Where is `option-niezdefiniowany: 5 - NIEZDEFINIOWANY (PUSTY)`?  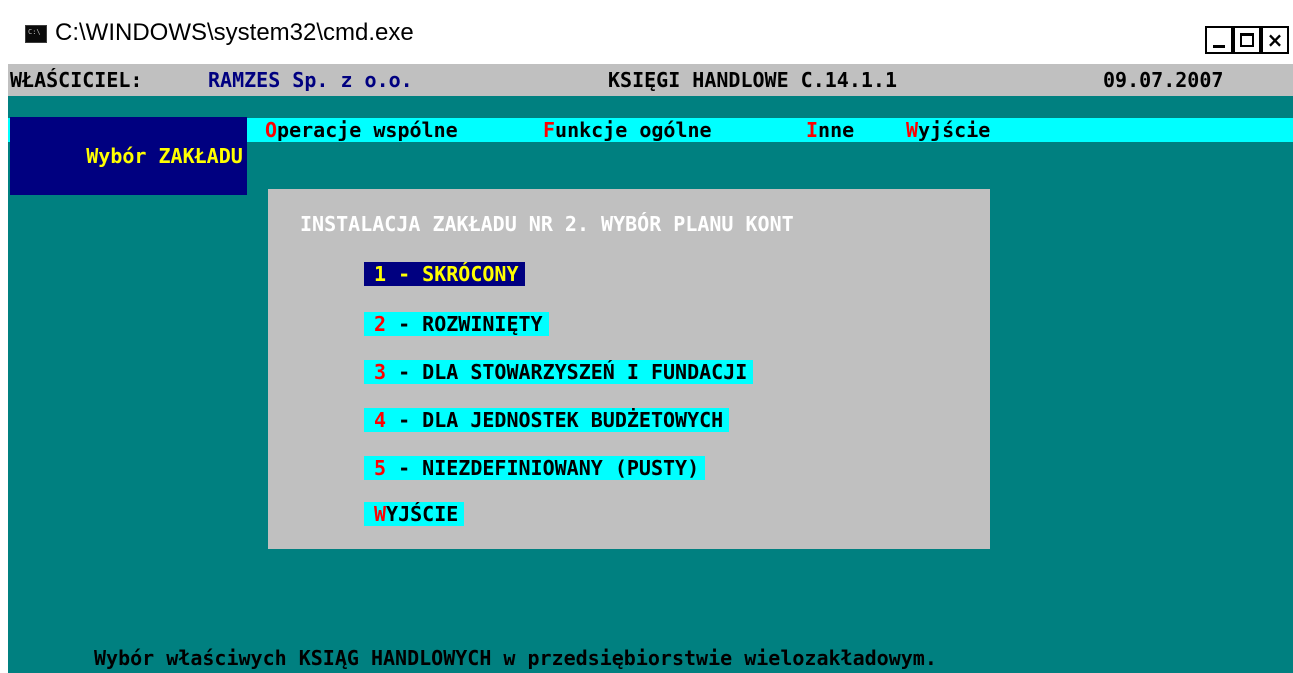
option-niezdefiniowany: 5 - NIEZDEFINIOWANY (PUSTY) is located at coordinates (535, 468).